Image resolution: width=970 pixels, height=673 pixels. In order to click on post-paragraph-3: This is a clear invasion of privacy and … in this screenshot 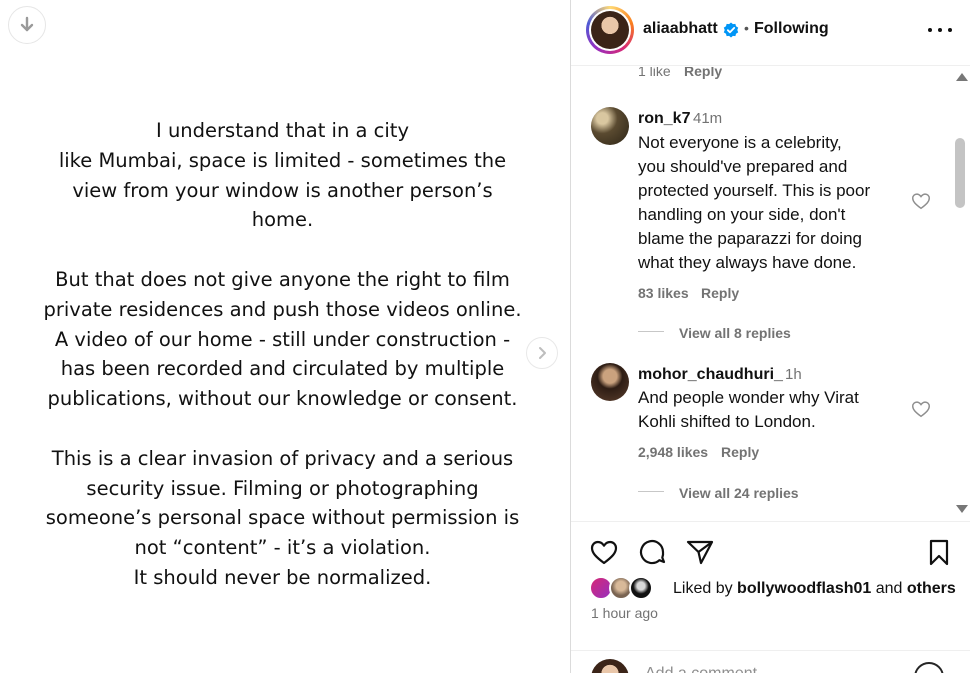, I will do `click(282, 518)`.